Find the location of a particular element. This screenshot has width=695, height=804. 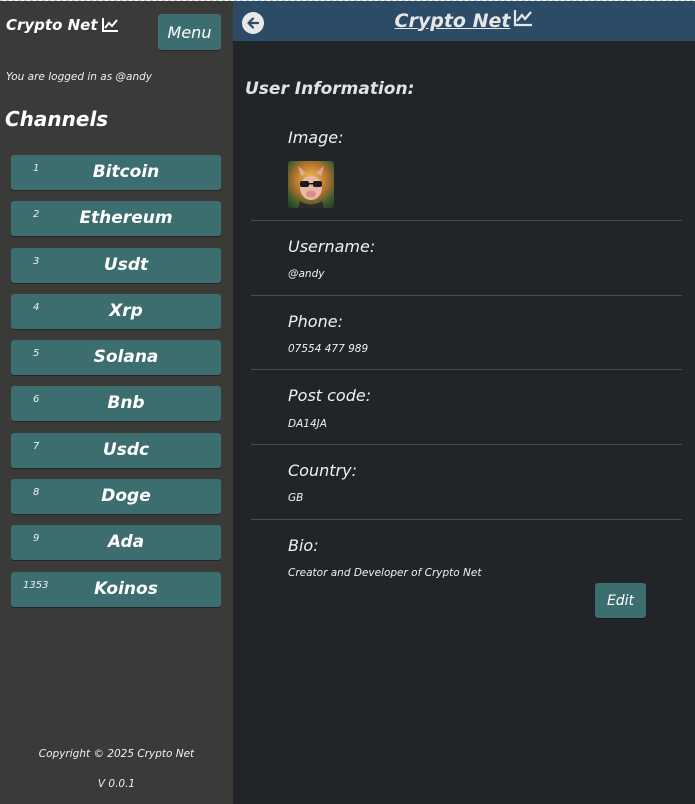

channel-name: Usdc is located at coordinates (126, 449).